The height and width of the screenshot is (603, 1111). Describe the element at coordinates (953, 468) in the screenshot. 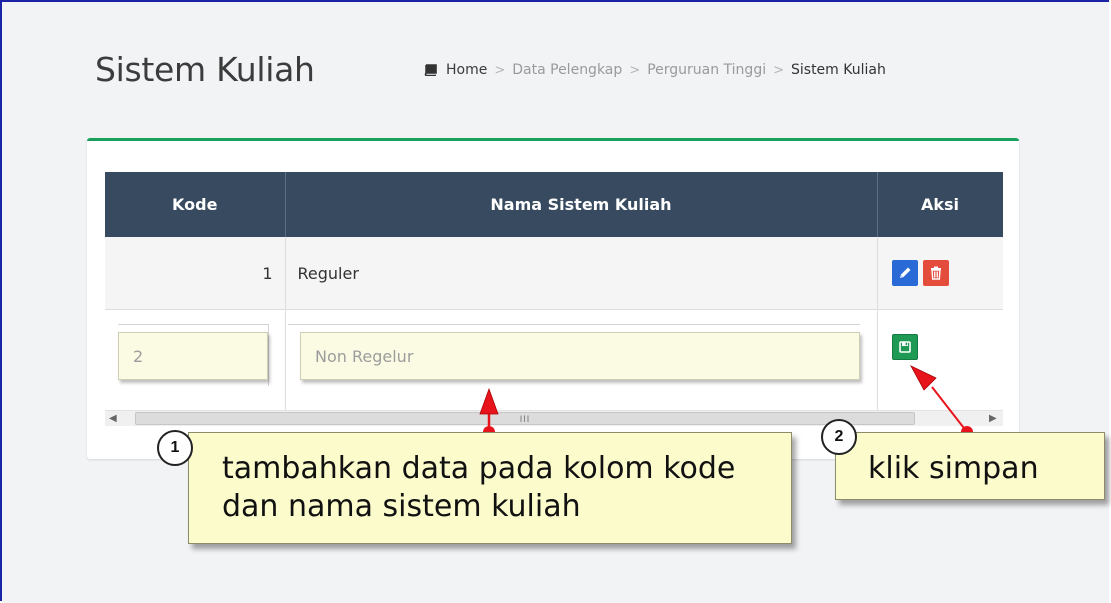

I see `annotation-text-2: klik simpan` at that location.